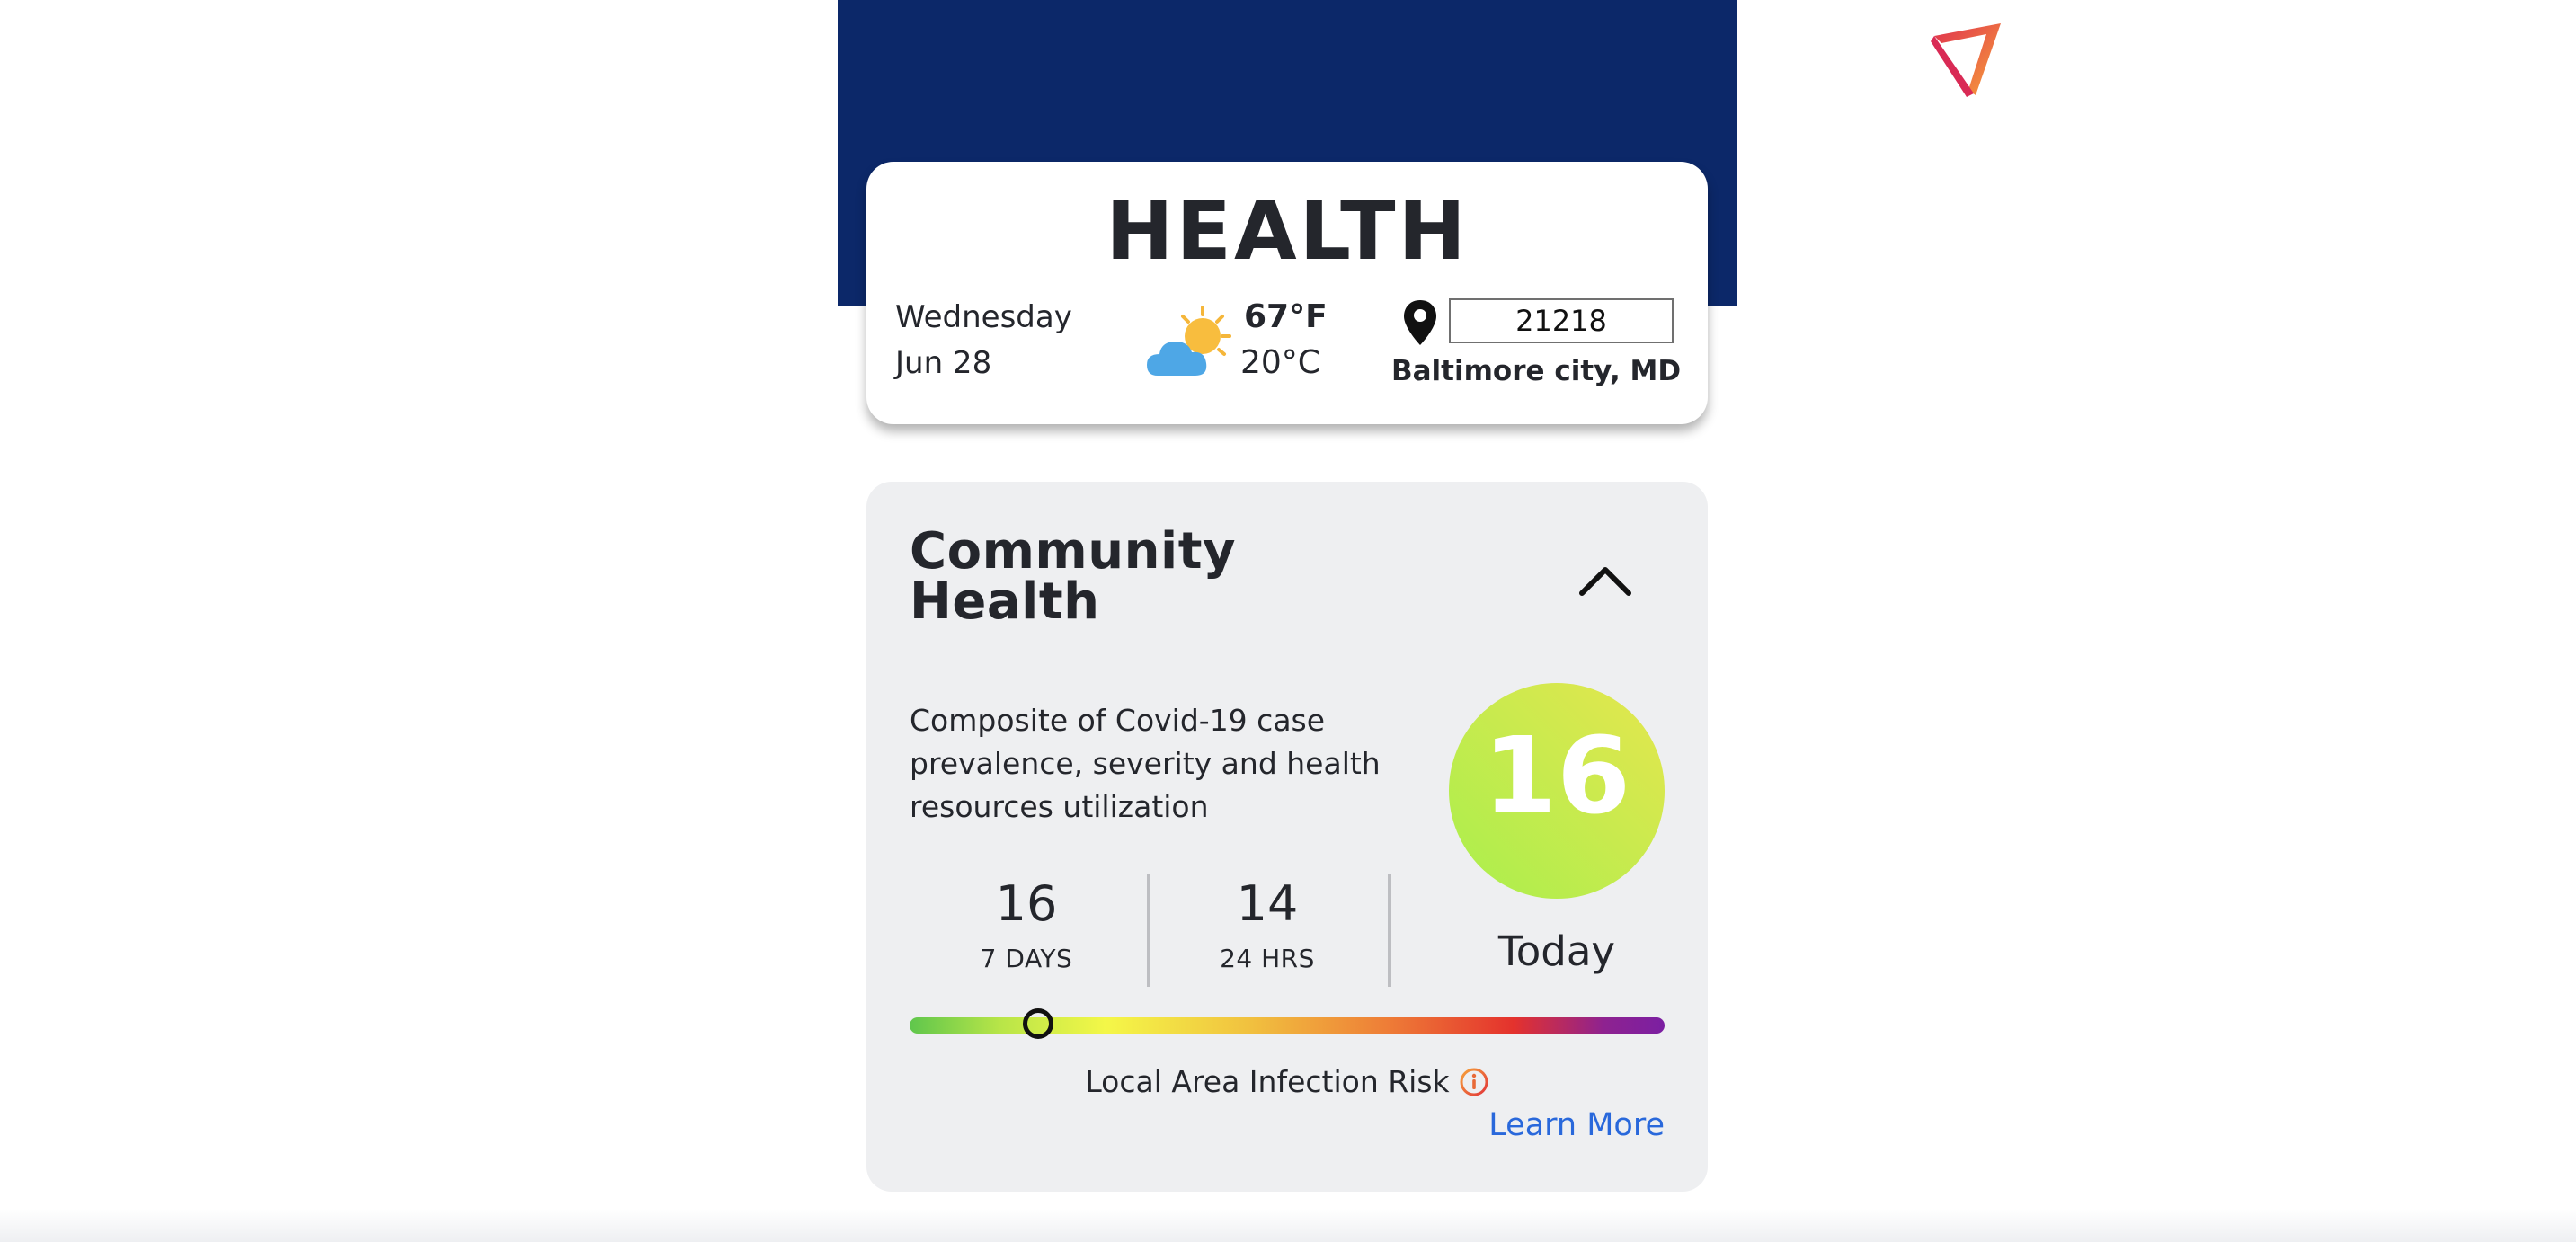  I want to click on civilience-logo-mark-icon, so click(1966, 60).